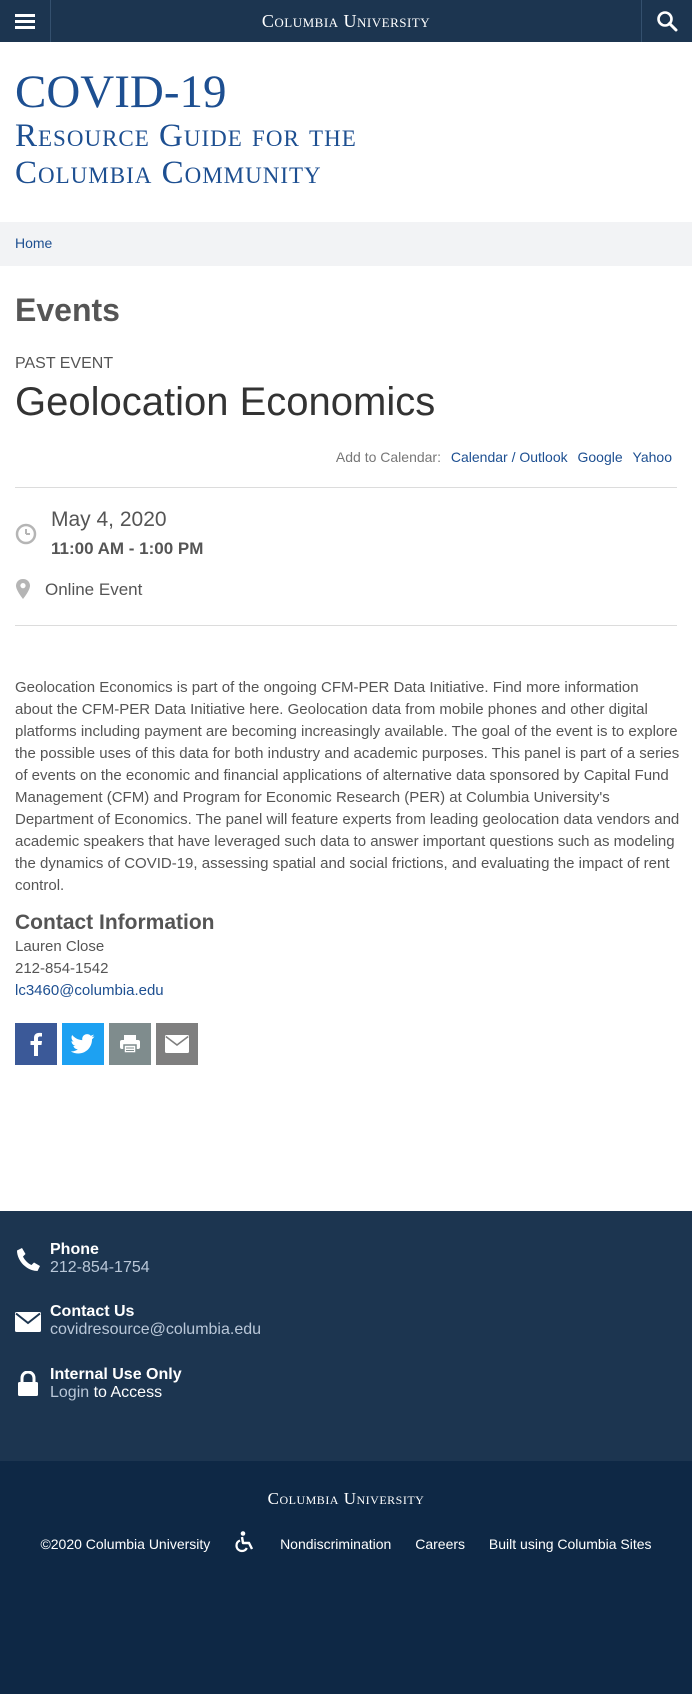 This screenshot has width=692, height=1694. Describe the element at coordinates (62, 968) in the screenshot. I see `contact-phone: 212-854-1542` at that location.